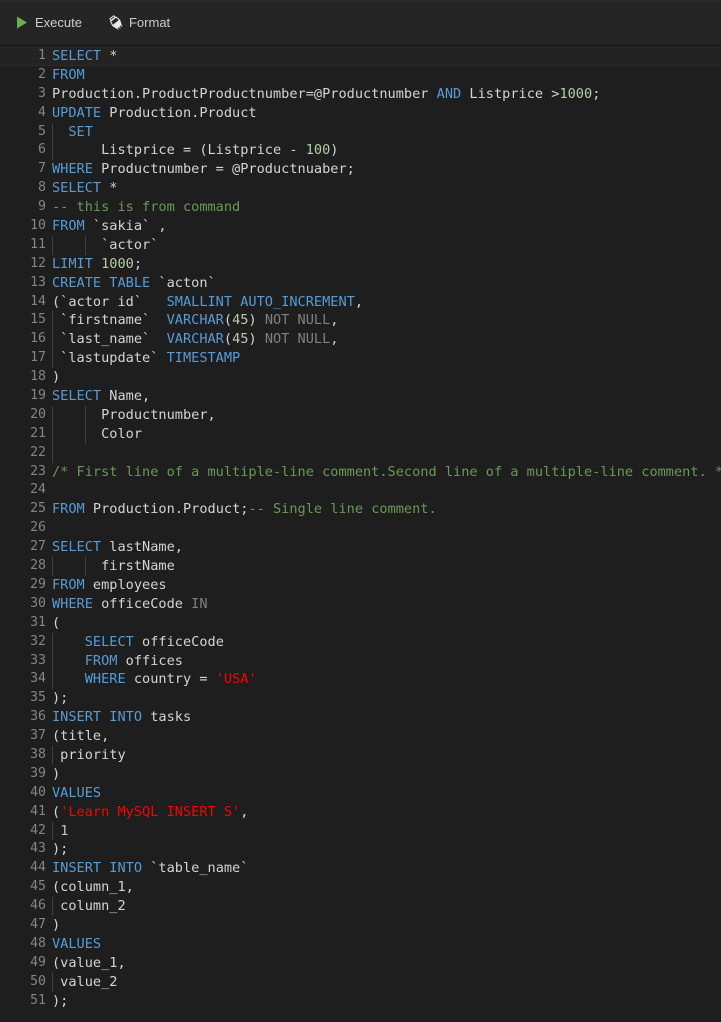 Image resolution: width=721 pixels, height=1022 pixels. I want to click on code-line: 48 VALUES, so click(360, 944).